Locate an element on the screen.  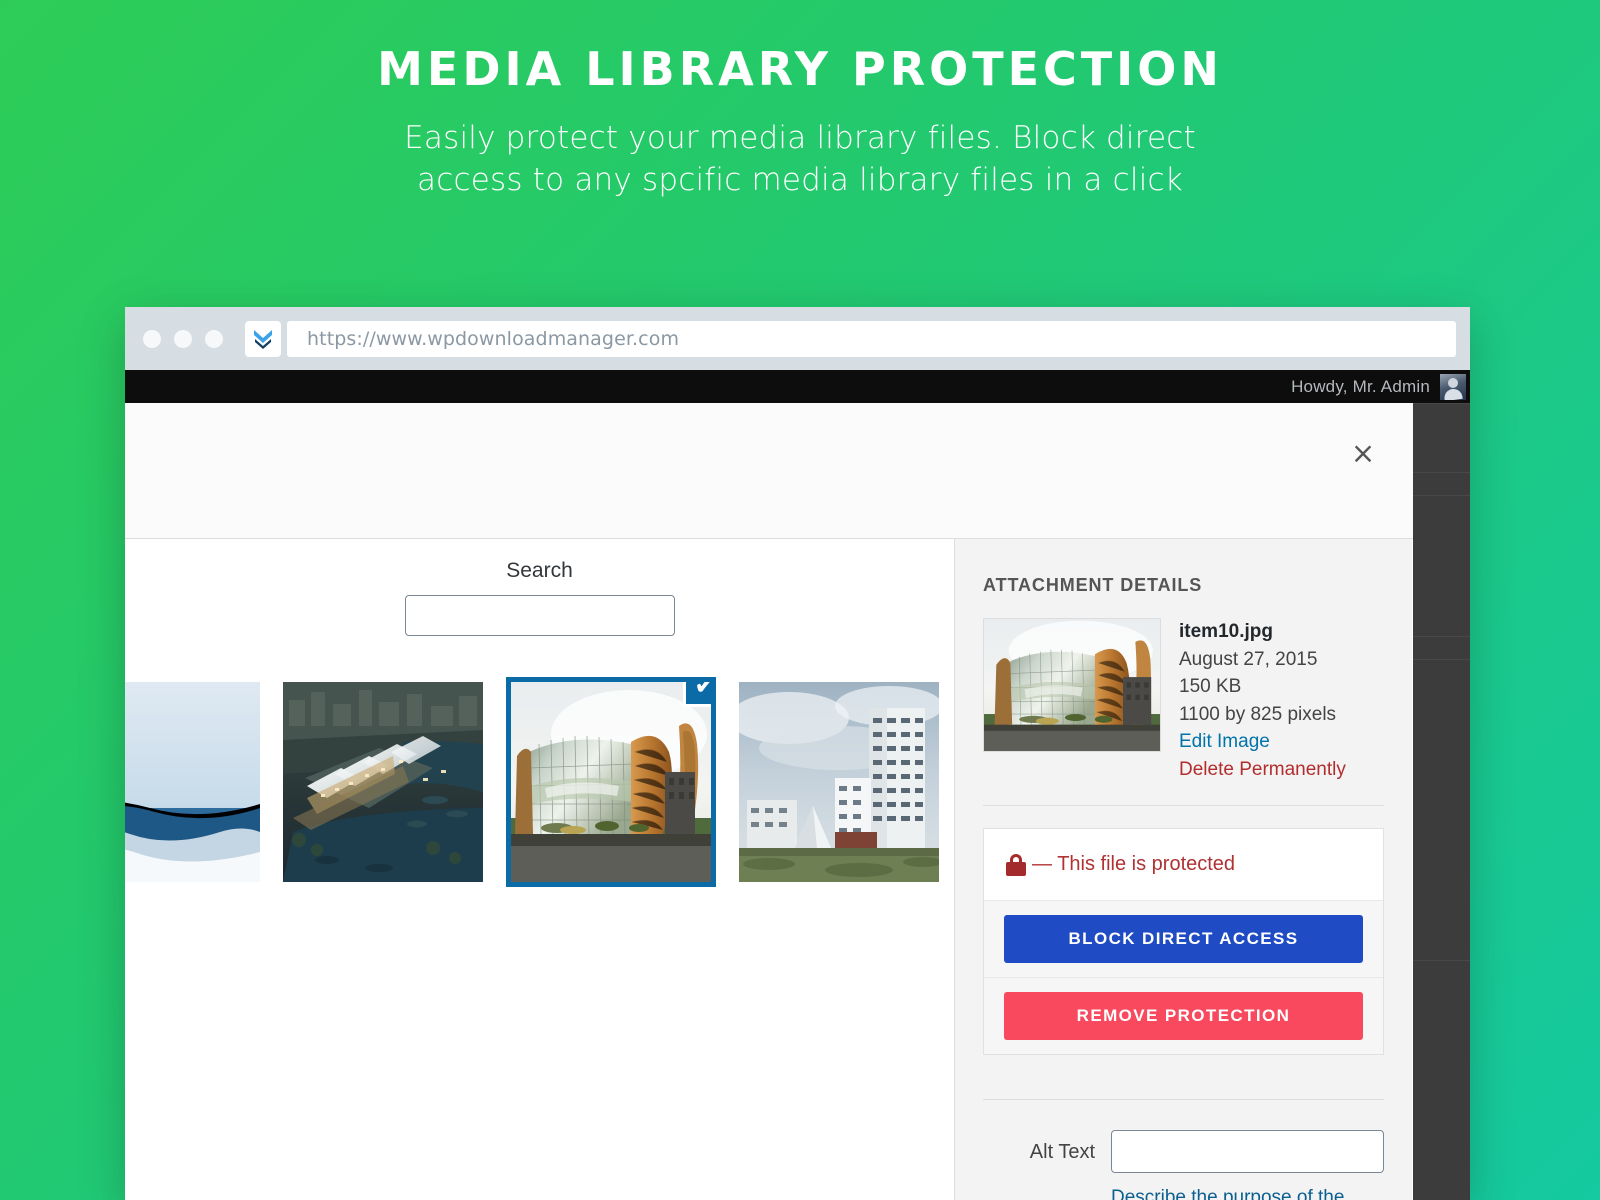
sailboat-thumbnail is located at coordinates (192, 782).